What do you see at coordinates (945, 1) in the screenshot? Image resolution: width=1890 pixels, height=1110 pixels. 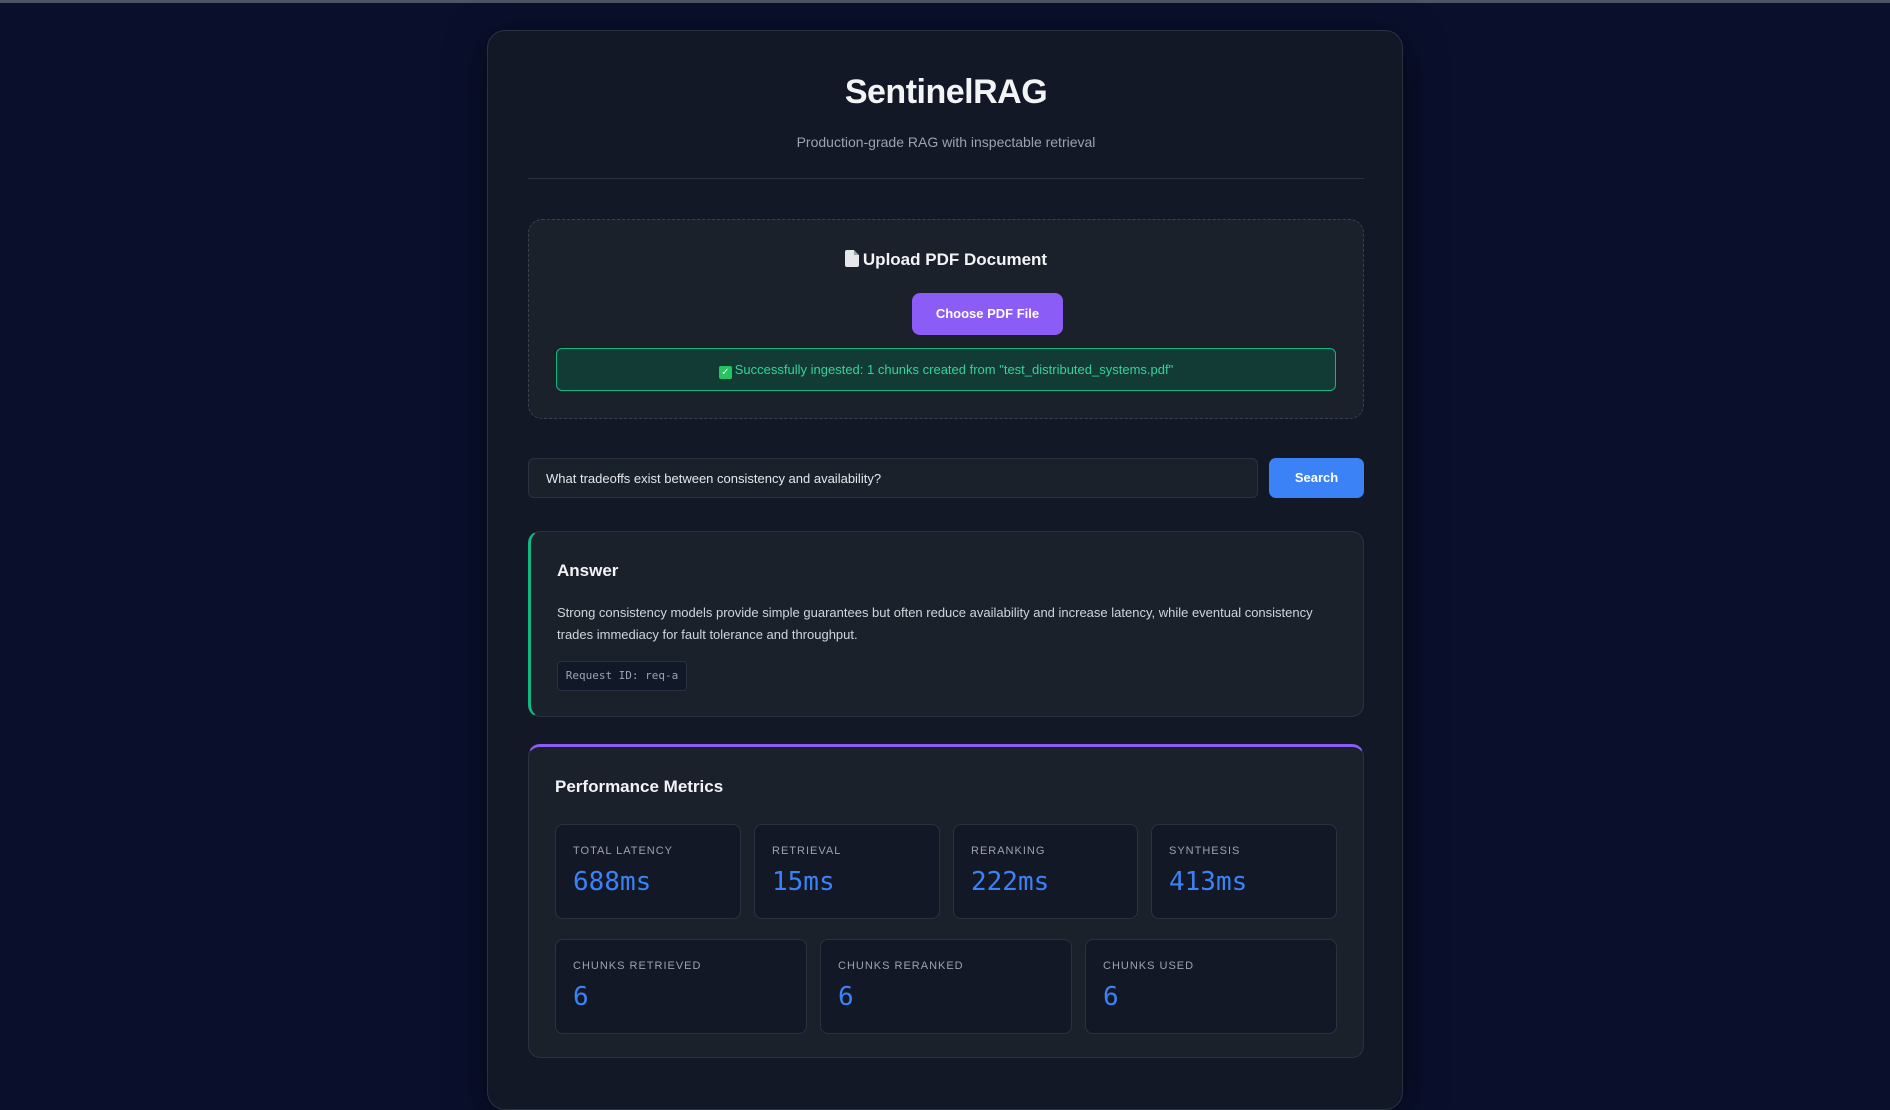 I see `window-top-border` at bounding box center [945, 1].